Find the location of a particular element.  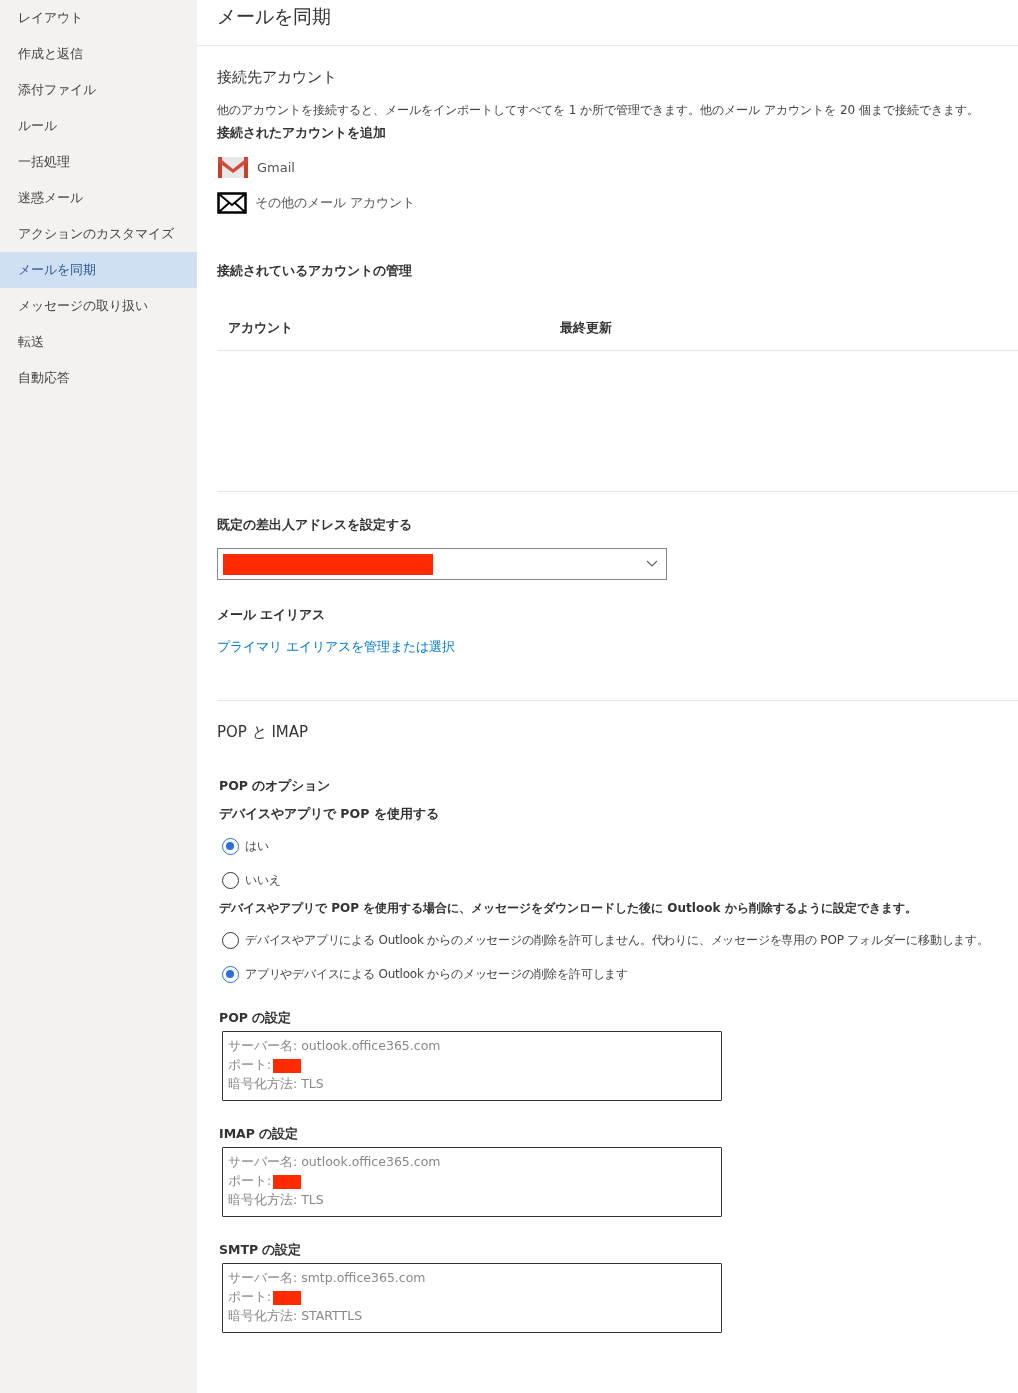

subheading: 接続されたアカウントを追加 is located at coordinates (302, 133).